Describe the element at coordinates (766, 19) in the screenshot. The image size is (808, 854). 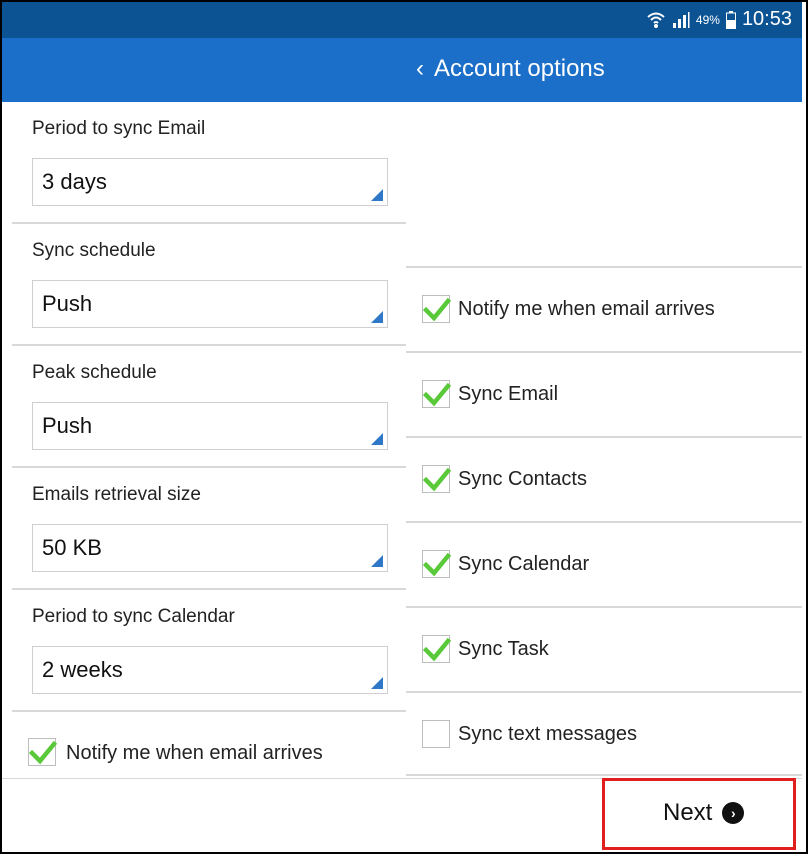
I see `clock: 10:53` at that location.